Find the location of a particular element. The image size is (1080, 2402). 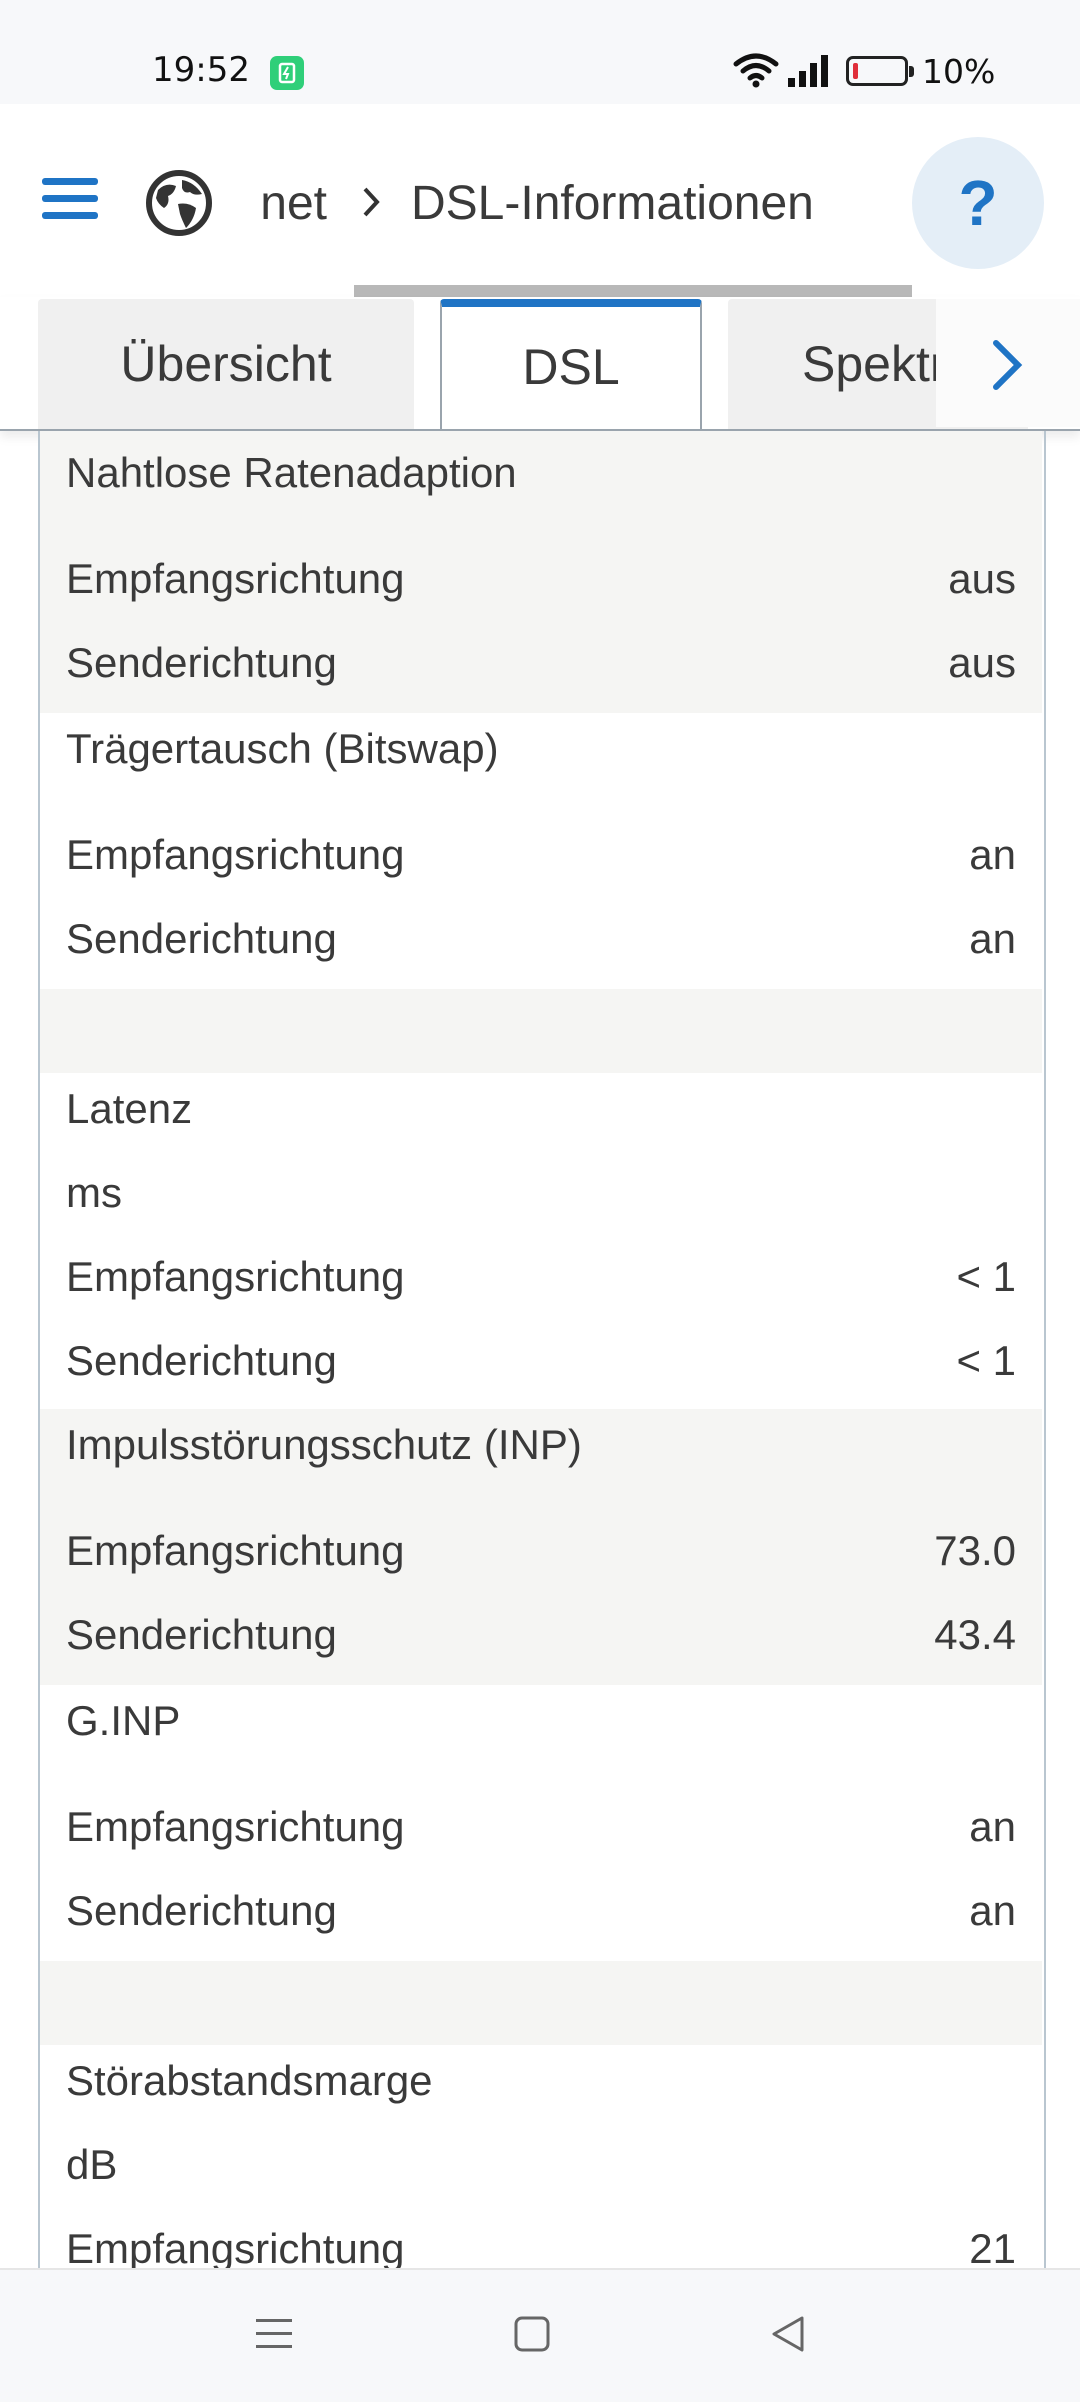

tab-overview: Übersicht is located at coordinates (226, 364).